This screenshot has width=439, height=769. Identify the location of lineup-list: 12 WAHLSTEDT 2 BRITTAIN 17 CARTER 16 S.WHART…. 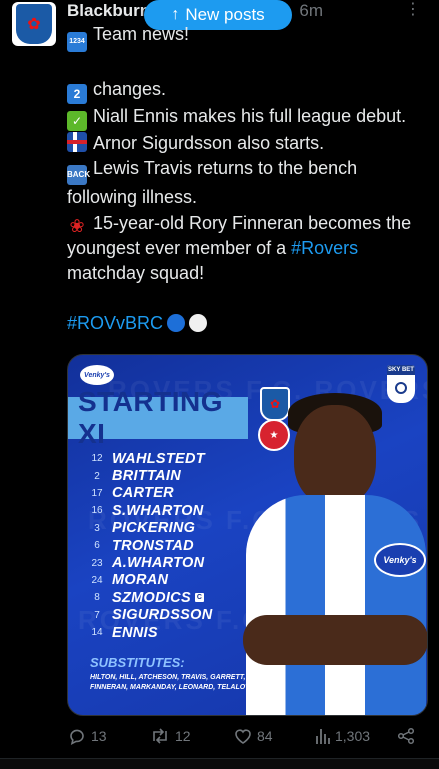
(147, 545).